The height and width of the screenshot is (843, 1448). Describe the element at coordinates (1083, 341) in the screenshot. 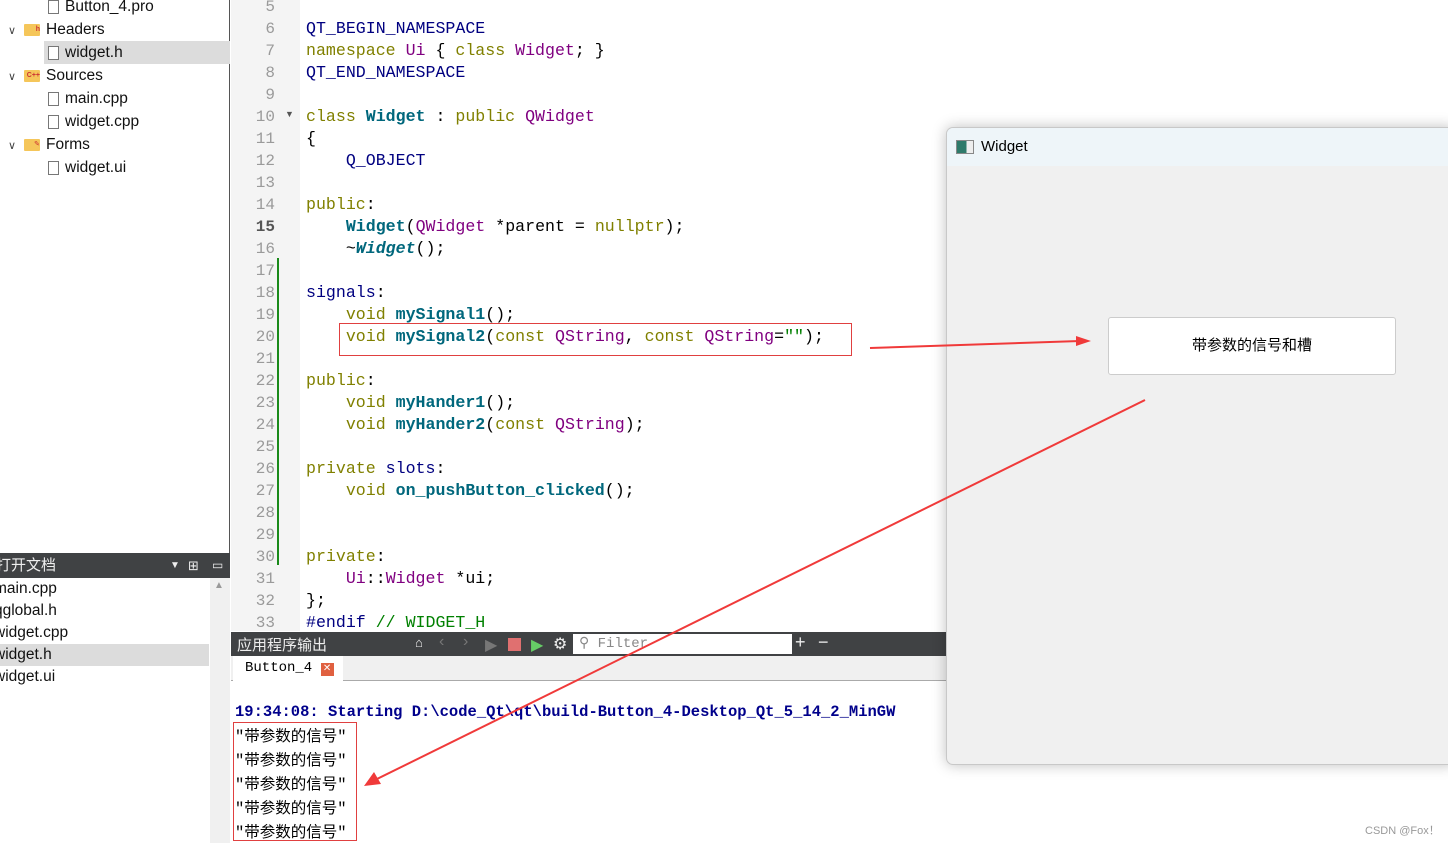

I see `arrowhead-button` at that location.